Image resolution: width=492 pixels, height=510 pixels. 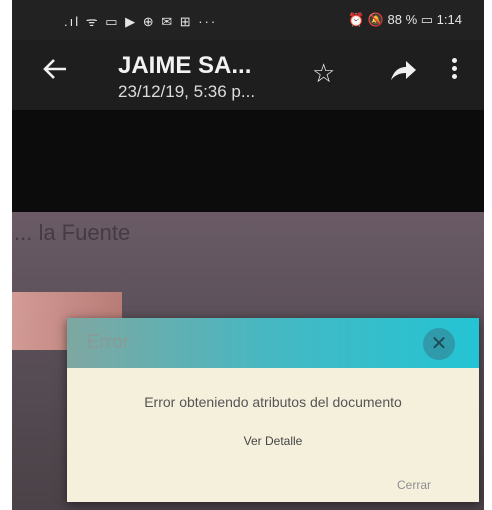 I want to click on close-button: Cerrar, so click(x=414, y=485).